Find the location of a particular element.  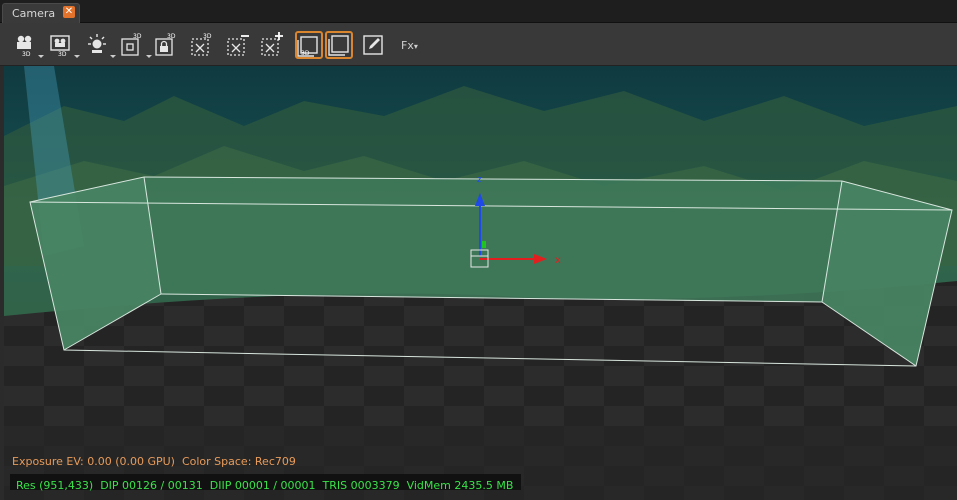

axis-z-label: z is located at coordinates (479, 180).